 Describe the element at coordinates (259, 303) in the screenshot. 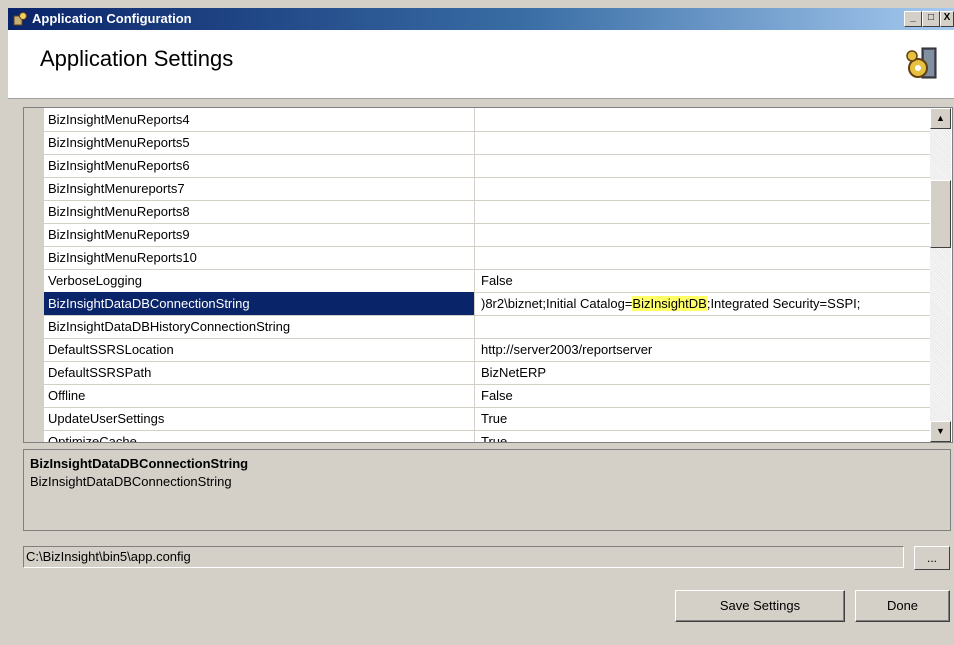

I see `setting-name: BizInsightDataDBConnectionString` at that location.